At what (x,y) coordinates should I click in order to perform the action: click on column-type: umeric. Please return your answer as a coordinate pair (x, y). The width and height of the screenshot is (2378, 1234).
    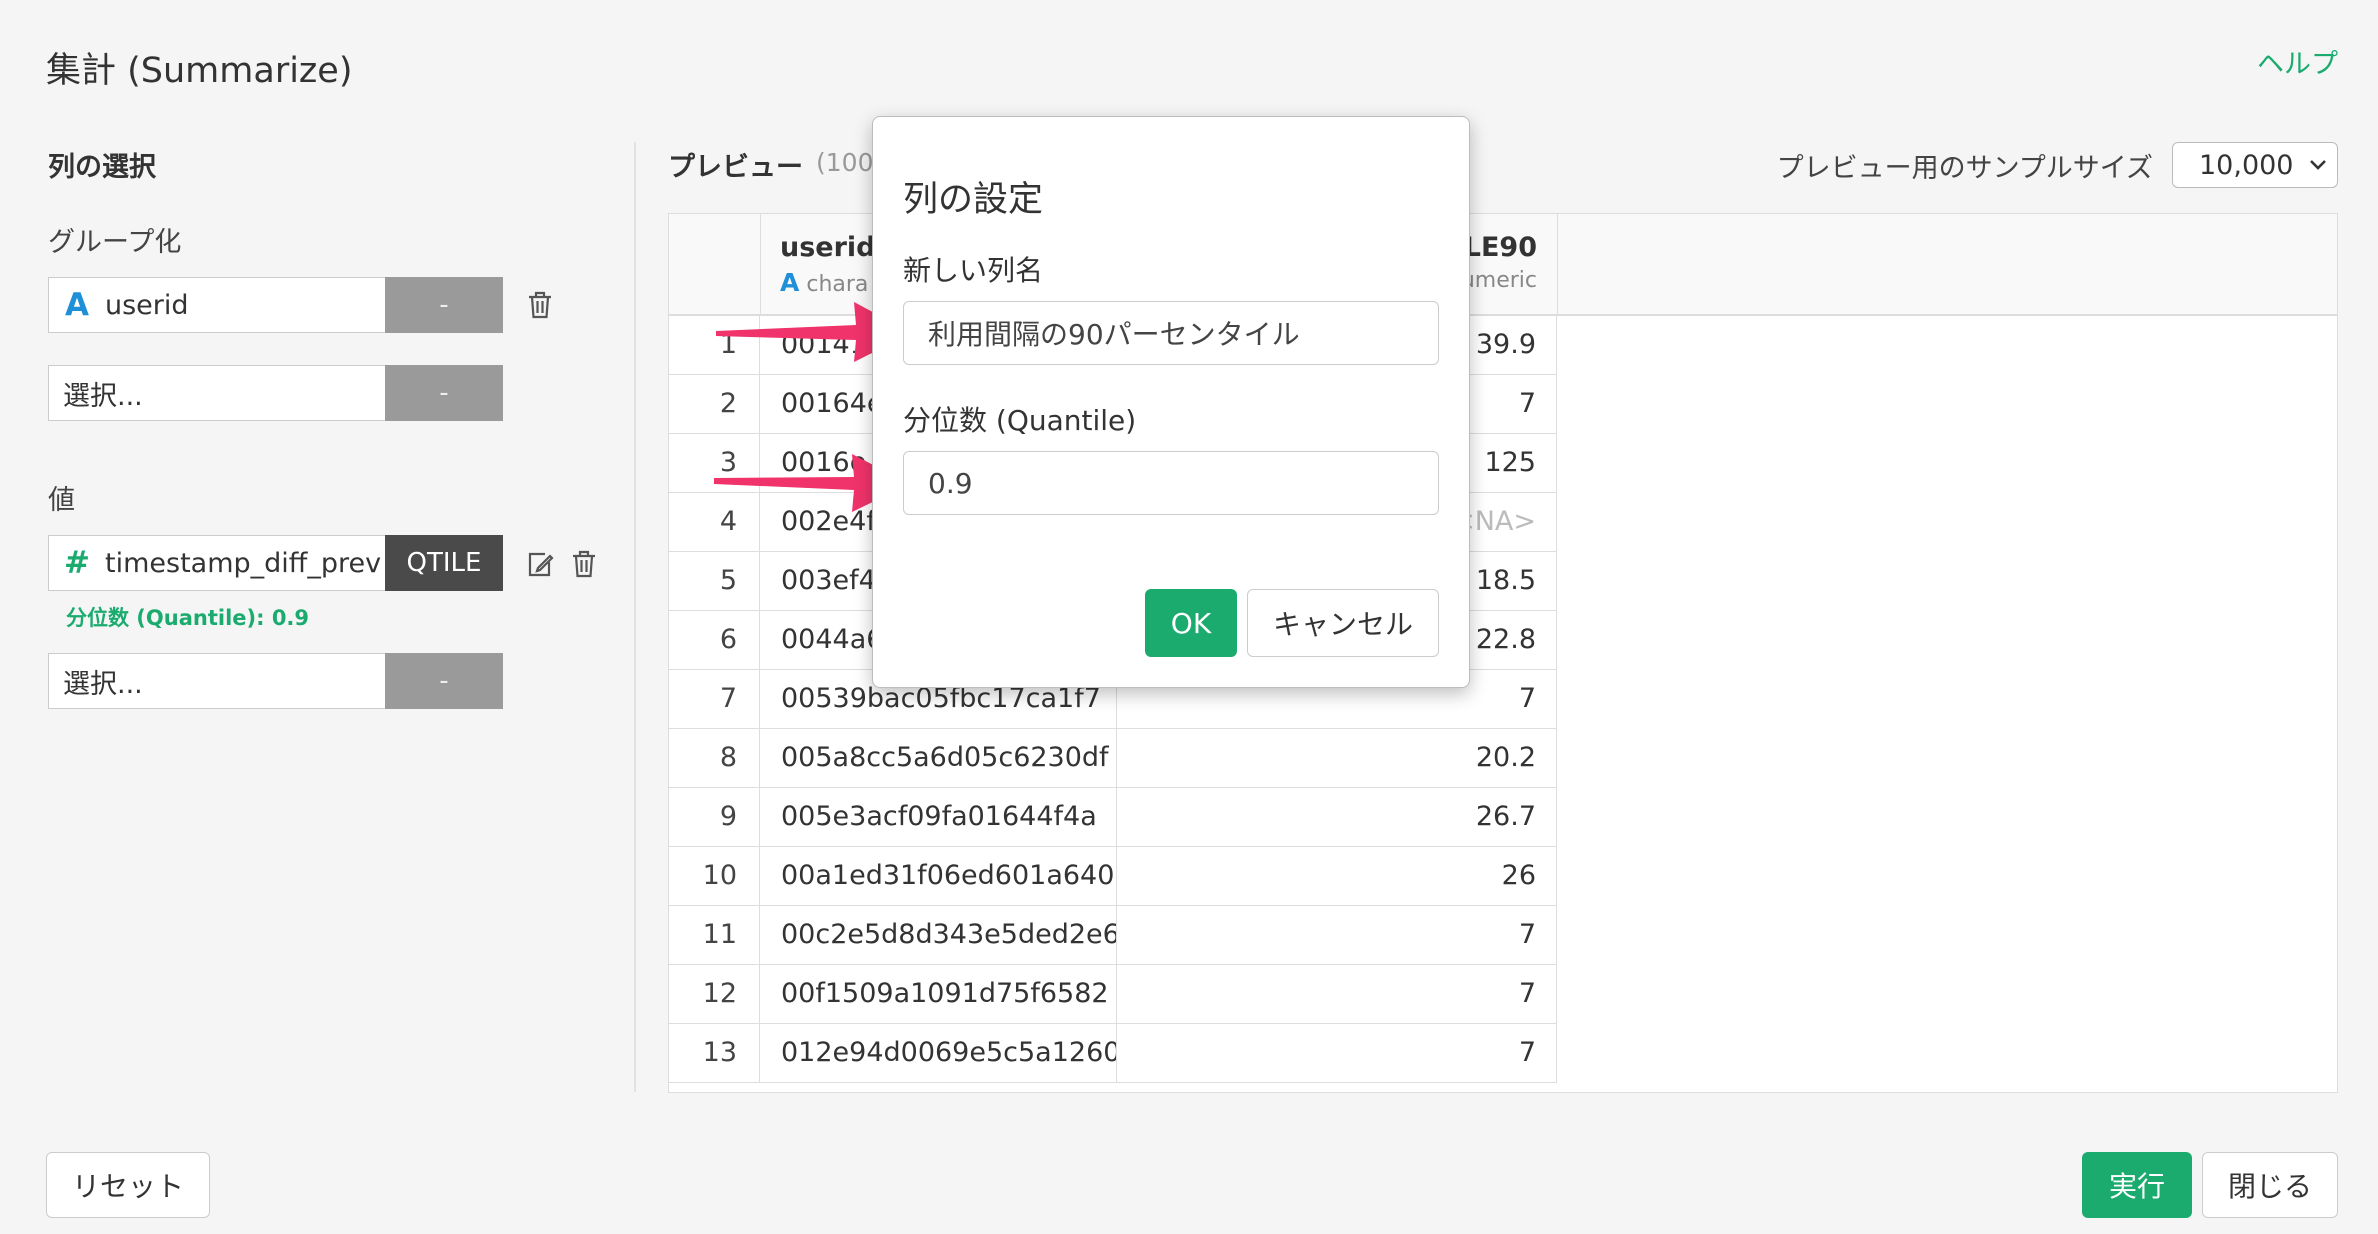
    Looking at the image, I should click on (1498, 280).